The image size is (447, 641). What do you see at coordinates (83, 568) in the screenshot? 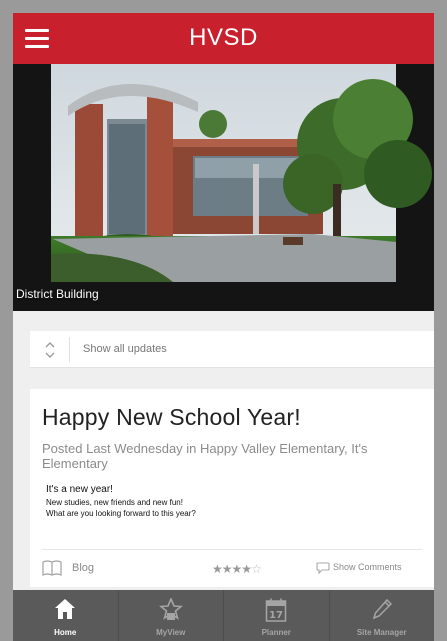
I see `blog-label: Blog` at bounding box center [83, 568].